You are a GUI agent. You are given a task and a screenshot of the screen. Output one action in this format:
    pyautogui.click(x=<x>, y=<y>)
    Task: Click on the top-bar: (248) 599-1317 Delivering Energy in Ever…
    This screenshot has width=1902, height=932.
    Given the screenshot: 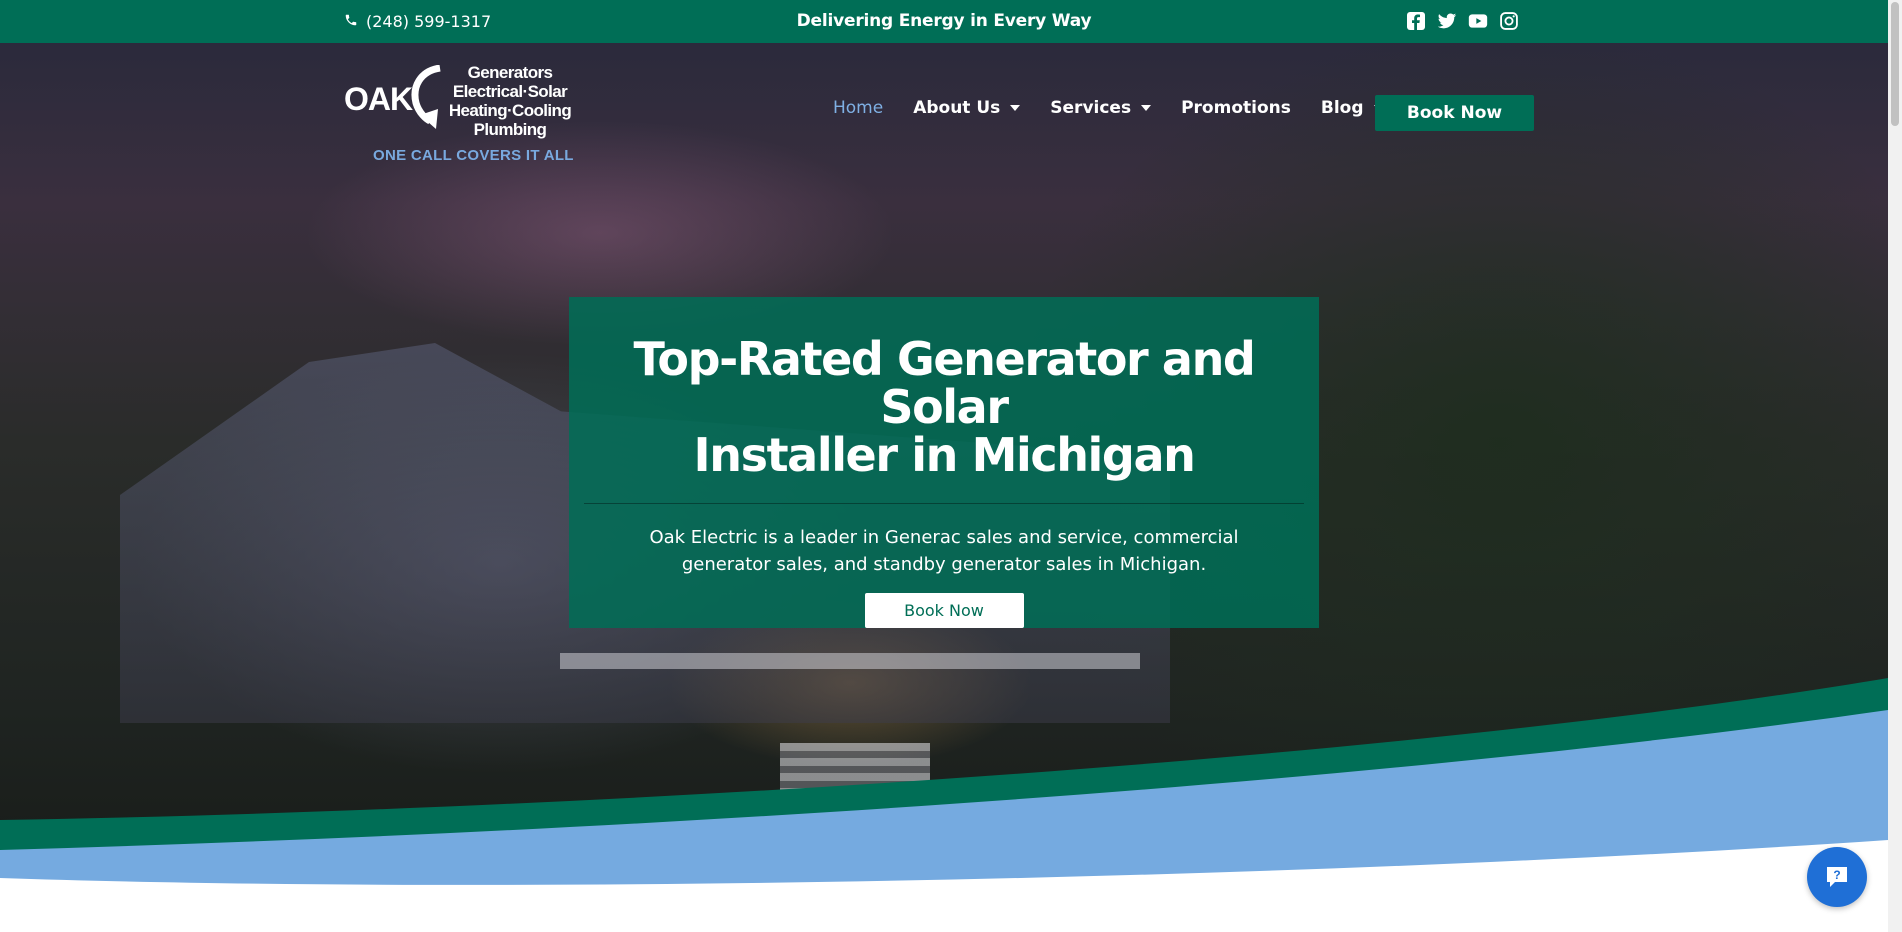 What is the action you would take?
    pyautogui.click(x=944, y=21)
    